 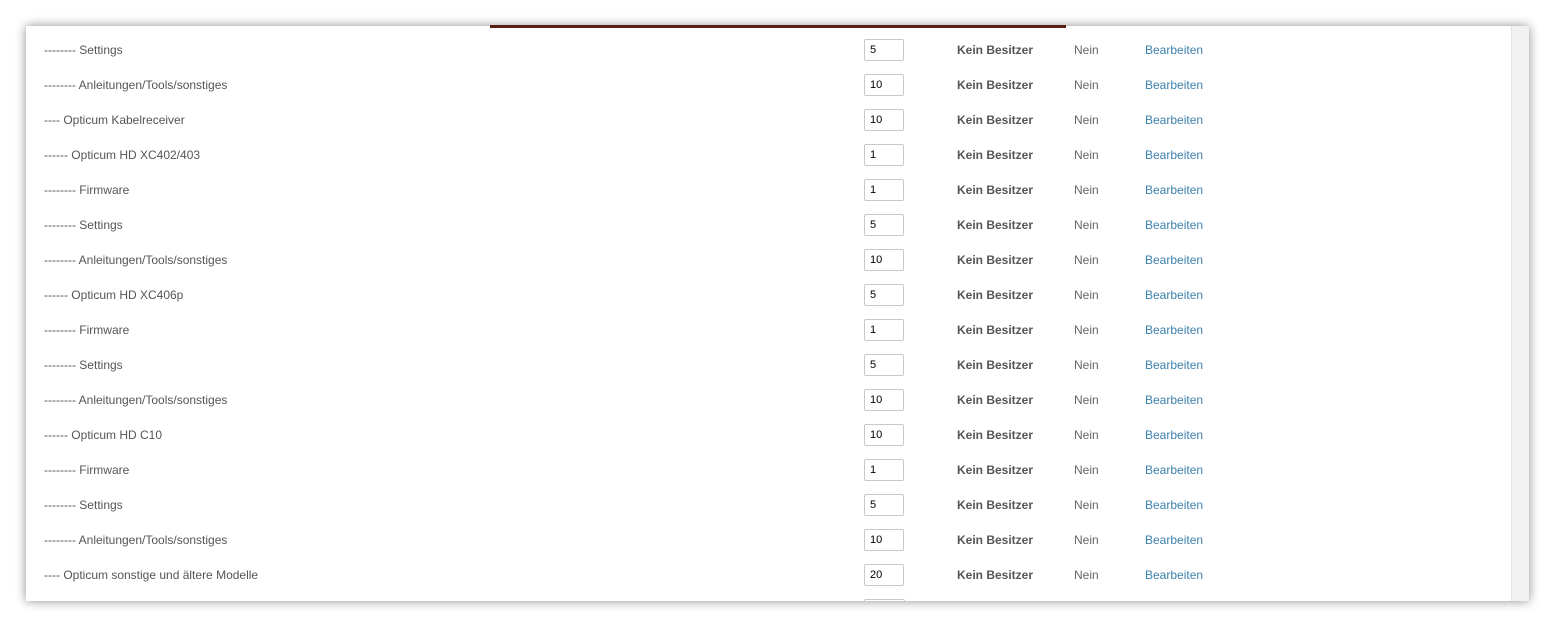 What do you see at coordinates (778, 26) in the screenshot?
I see `header-accent-bar` at bounding box center [778, 26].